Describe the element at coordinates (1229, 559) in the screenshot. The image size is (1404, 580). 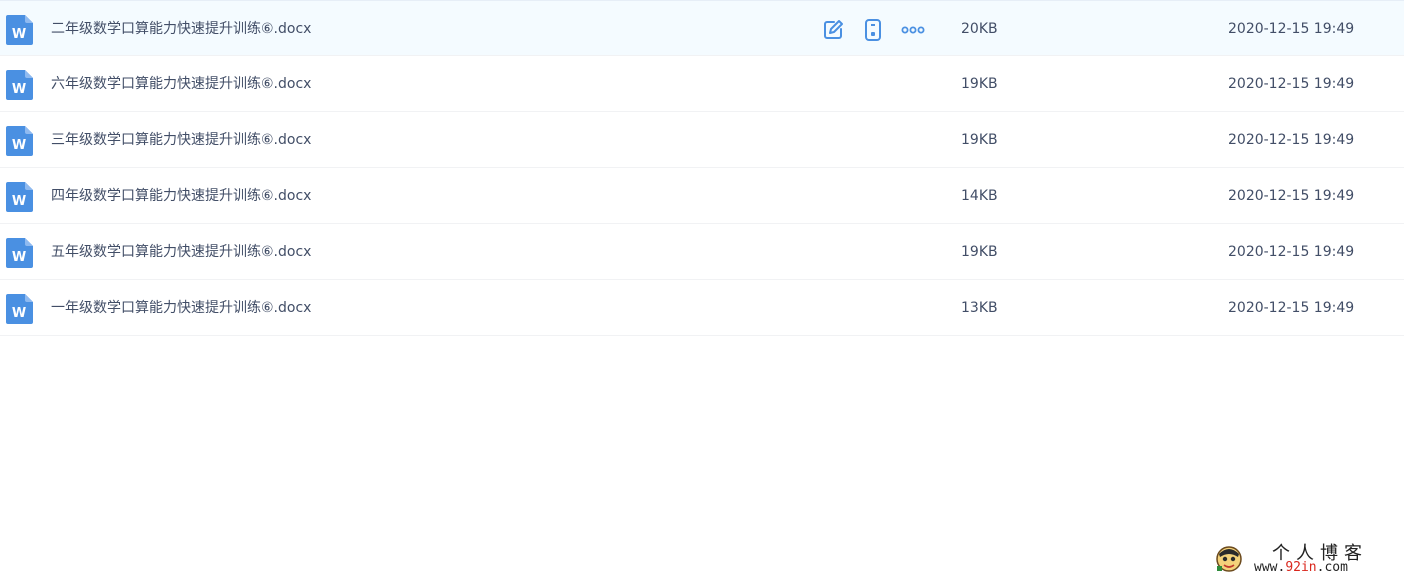
I see `mascot-icon` at that location.